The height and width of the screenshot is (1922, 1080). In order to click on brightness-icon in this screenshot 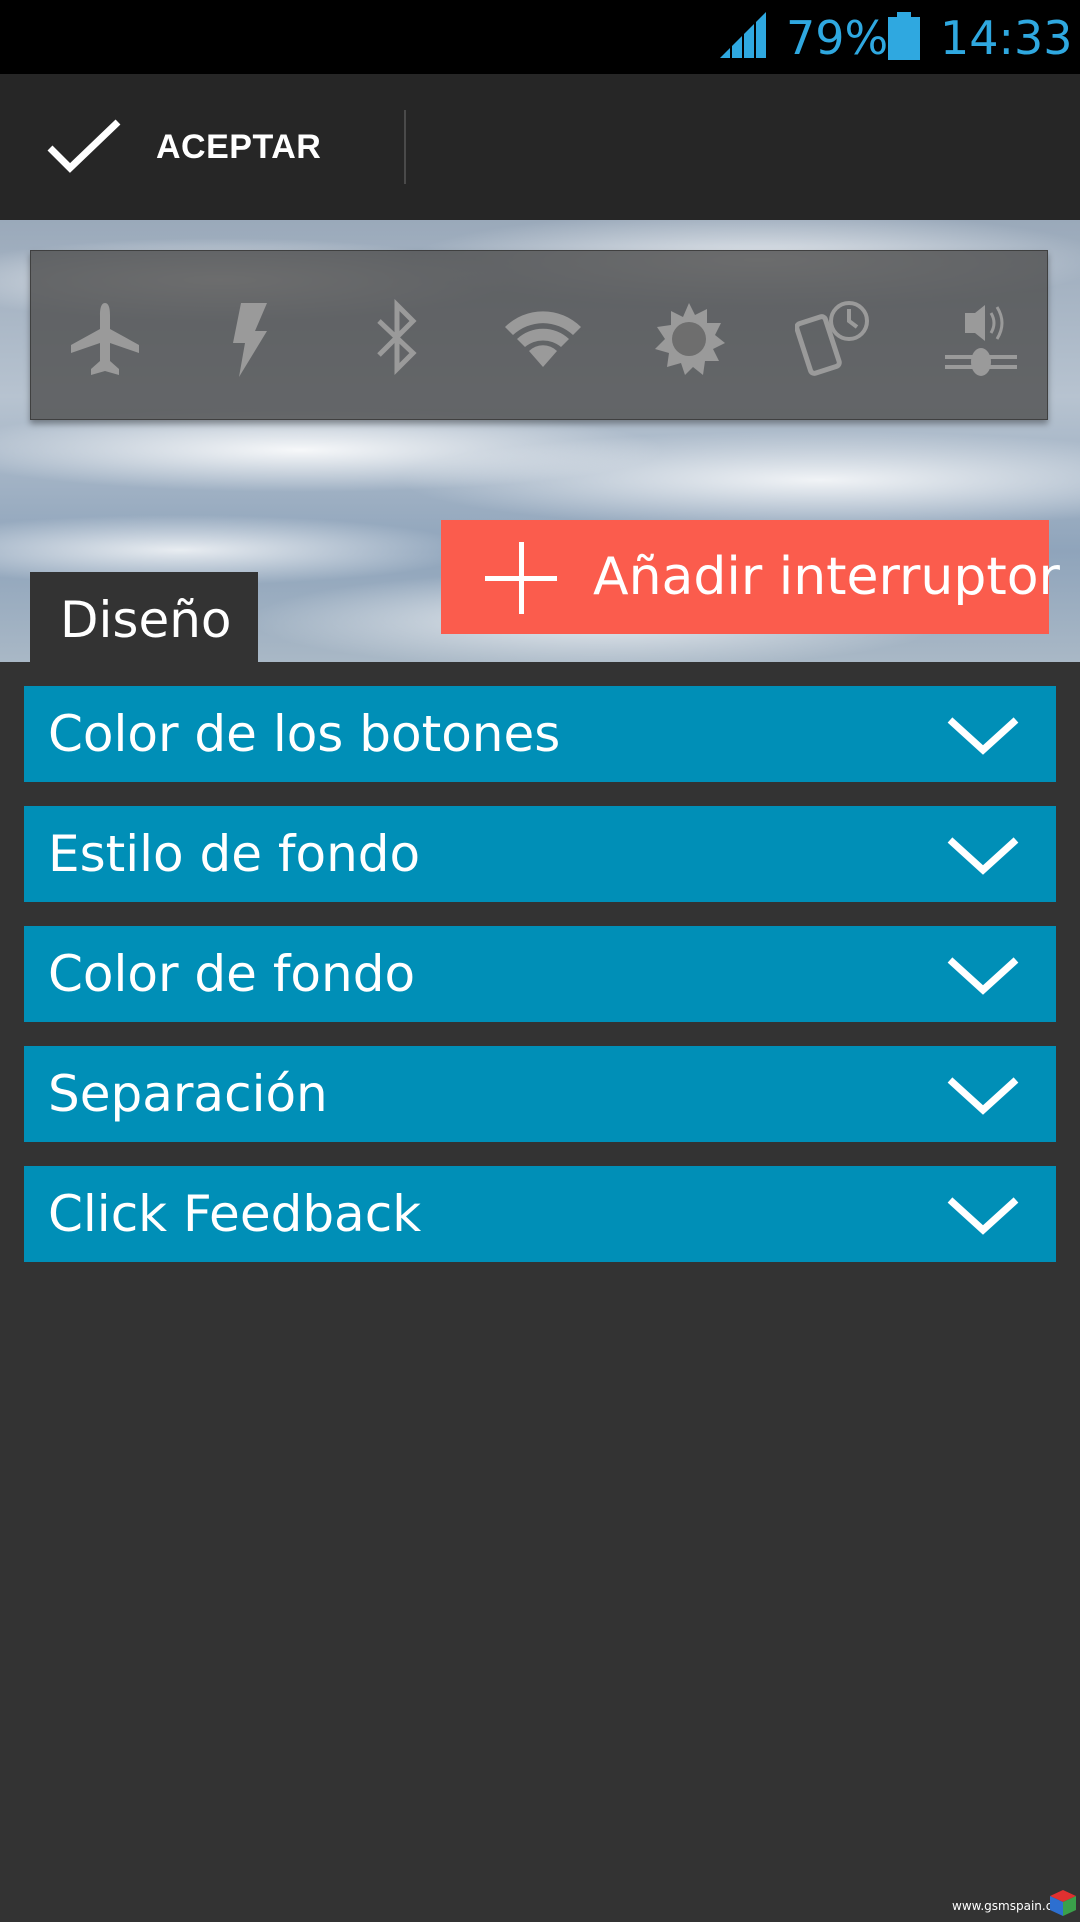, I will do `click(689, 339)`.